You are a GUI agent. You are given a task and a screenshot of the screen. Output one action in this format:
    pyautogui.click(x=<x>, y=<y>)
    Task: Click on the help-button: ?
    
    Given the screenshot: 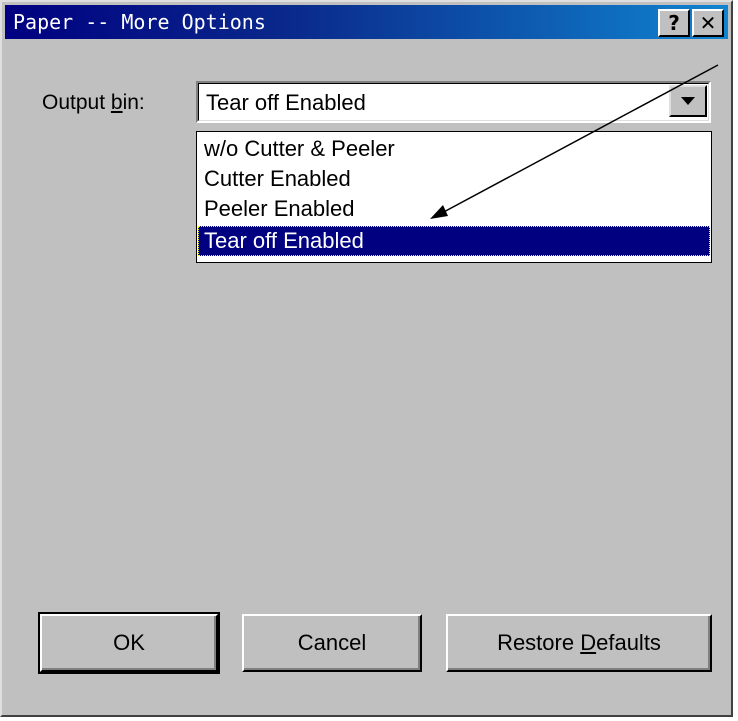 What is the action you would take?
    pyautogui.click(x=674, y=23)
    